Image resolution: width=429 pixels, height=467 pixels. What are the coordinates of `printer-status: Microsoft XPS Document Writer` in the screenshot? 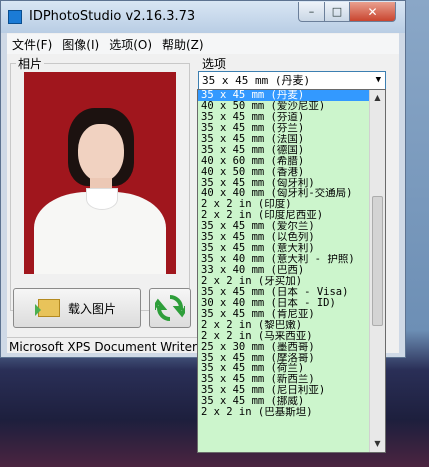 It's located at (104, 346).